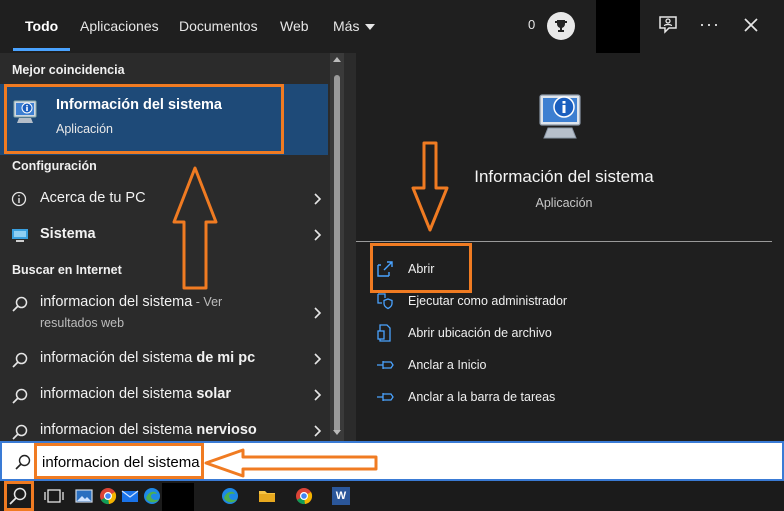 Image resolution: width=784 pixels, height=511 pixels. Describe the element at coordinates (68, 70) in the screenshot. I see `best-match-header: Mejor coincidencia` at that location.